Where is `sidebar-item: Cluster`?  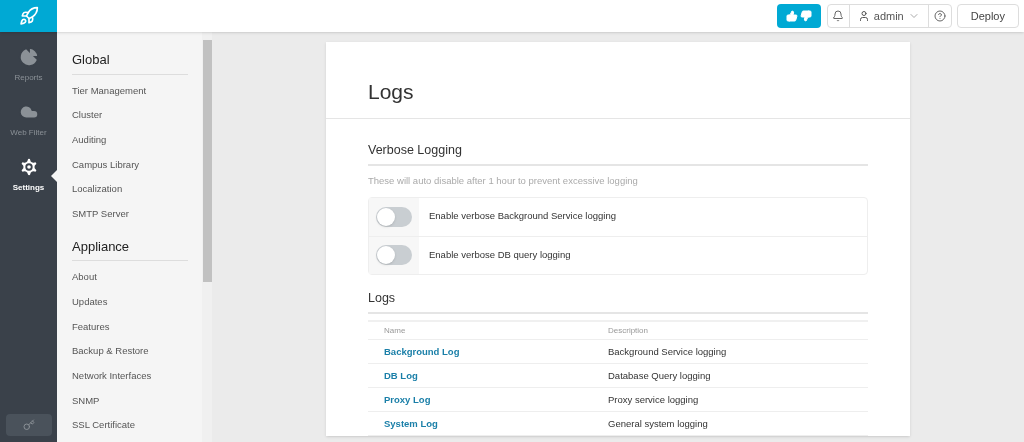 sidebar-item: Cluster is located at coordinates (130, 115).